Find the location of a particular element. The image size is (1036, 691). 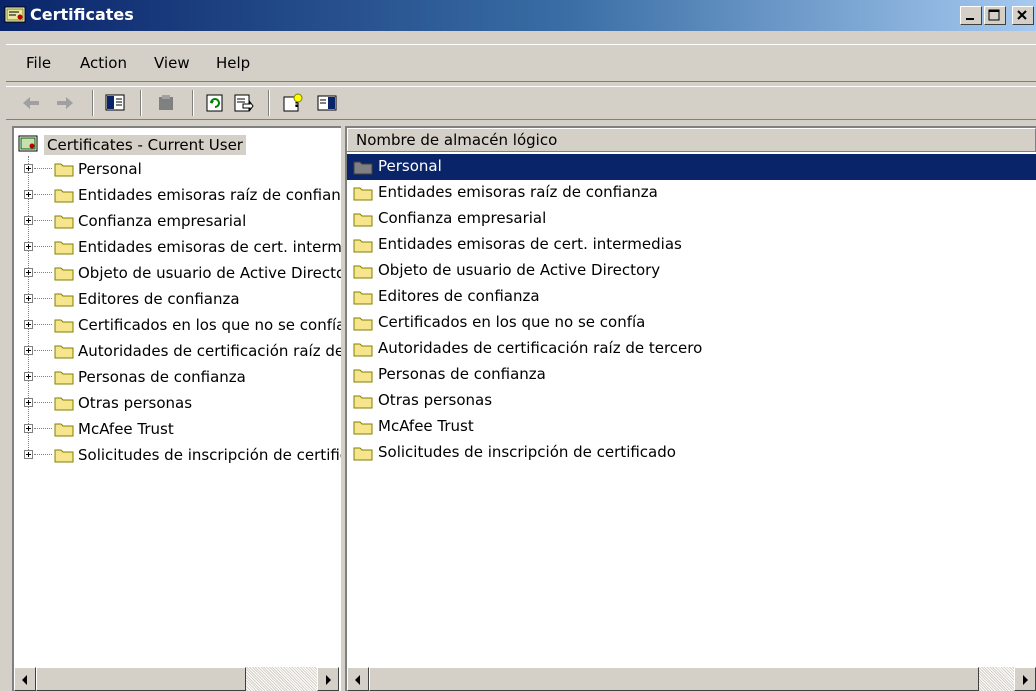

show-hide-tree-button is located at coordinates (115, 103).